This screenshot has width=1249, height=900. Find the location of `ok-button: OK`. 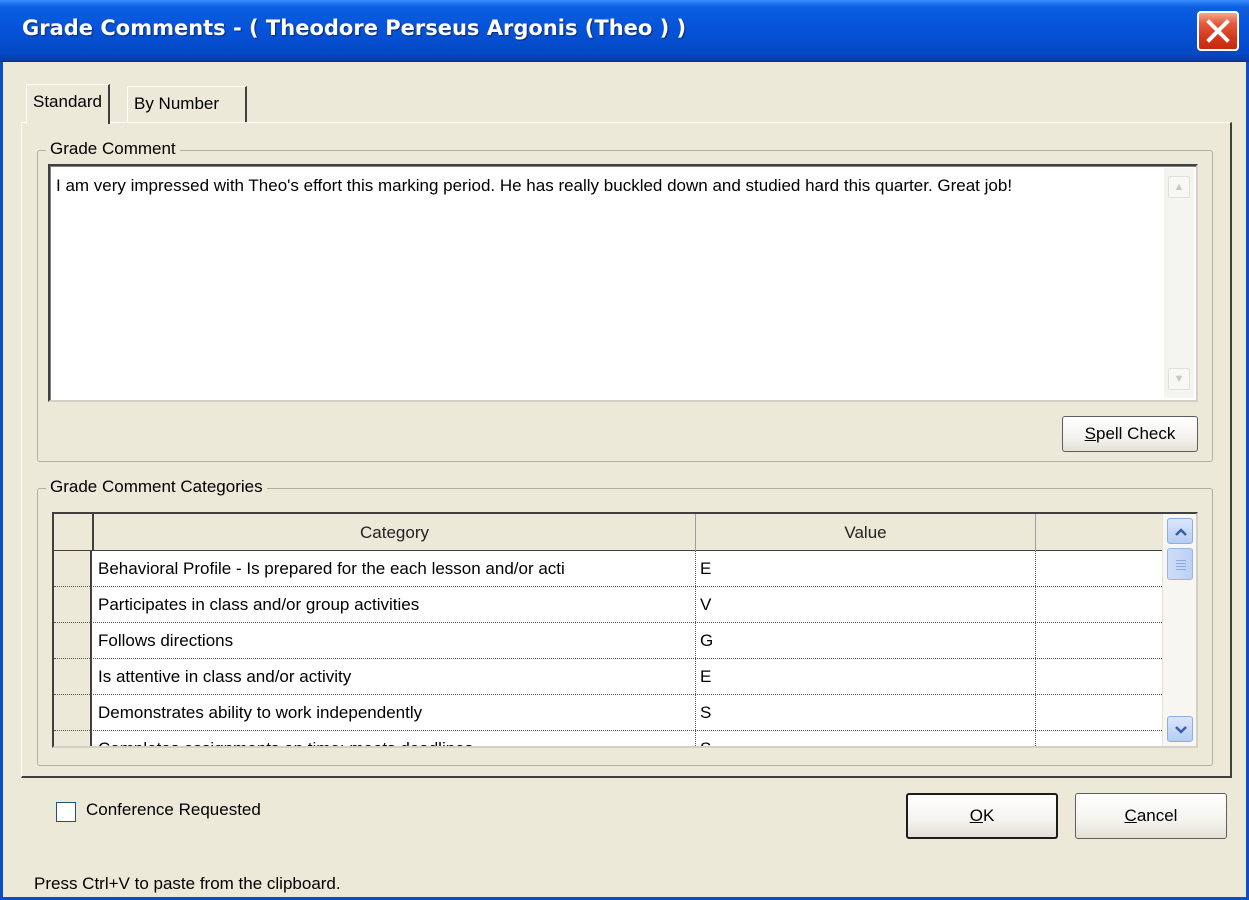

ok-button: OK is located at coordinates (982, 816).